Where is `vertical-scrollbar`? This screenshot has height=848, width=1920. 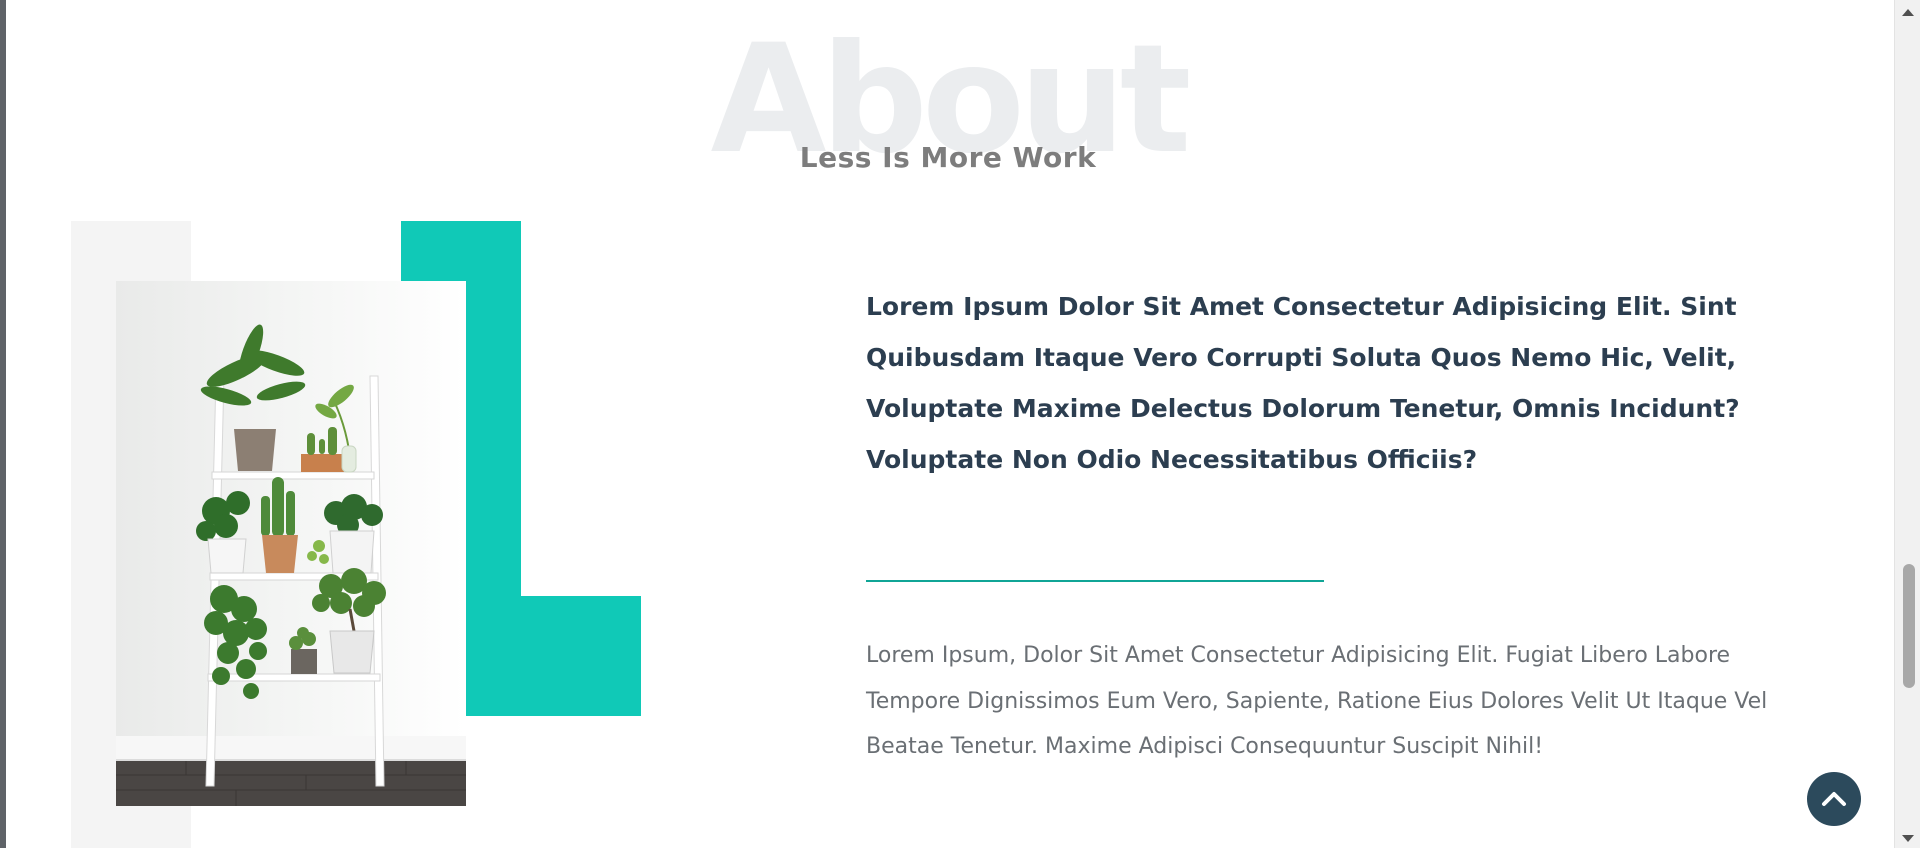
vertical-scrollbar is located at coordinates (1907, 424).